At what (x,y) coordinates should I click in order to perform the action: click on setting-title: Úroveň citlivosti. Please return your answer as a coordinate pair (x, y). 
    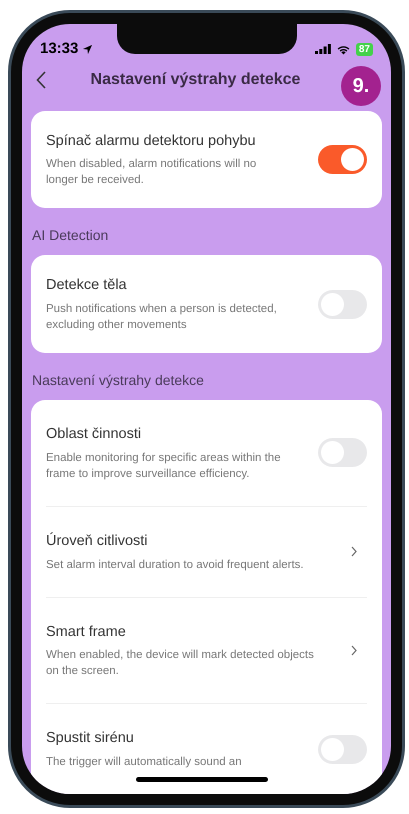
    Looking at the image, I should click on (97, 541).